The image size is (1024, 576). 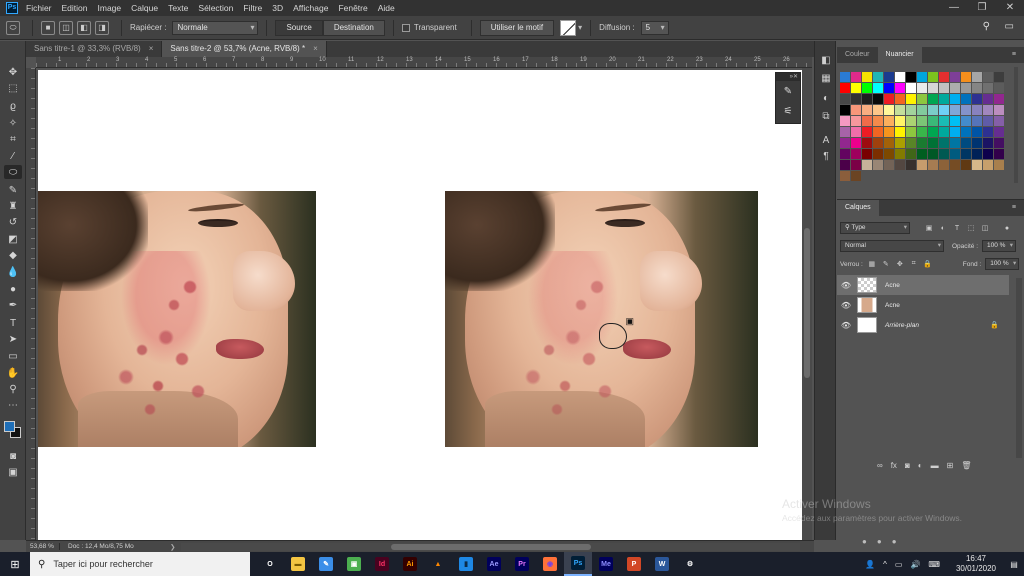 What do you see at coordinates (438, 564) in the screenshot?
I see `vlc-taskbar-button: ▲` at bounding box center [438, 564].